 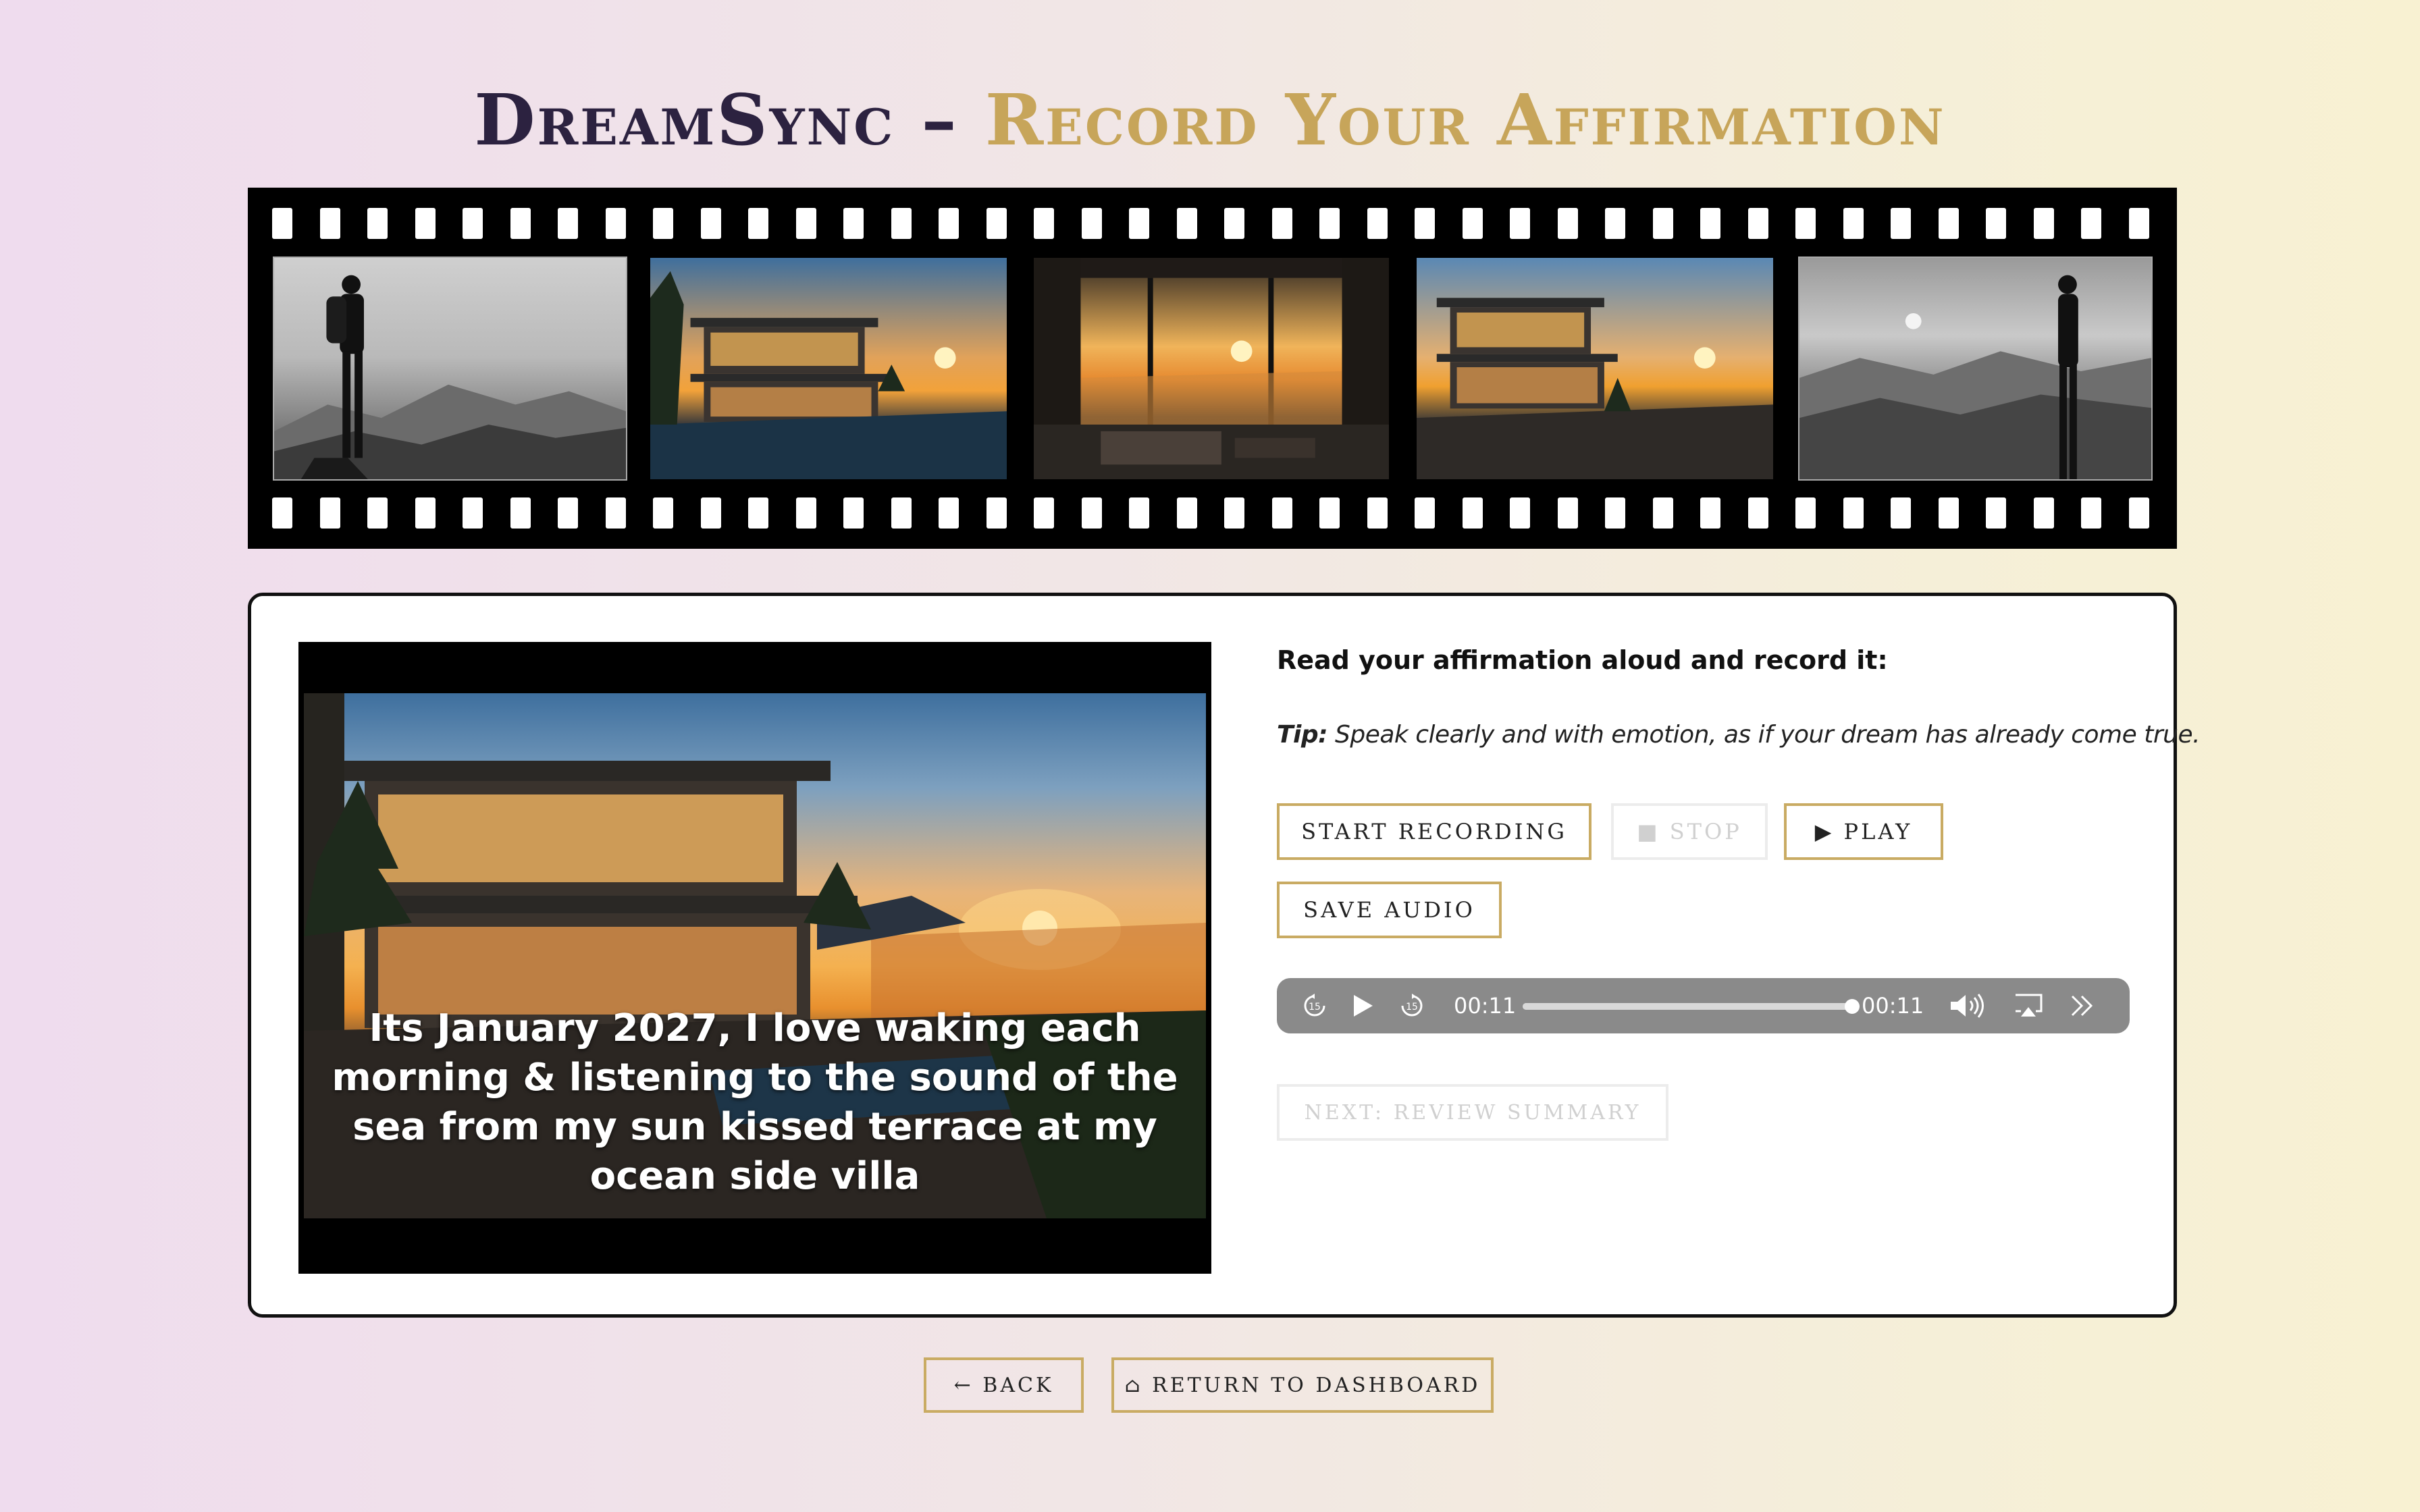 What do you see at coordinates (1689, 831) in the screenshot?
I see `stop-button: ■ Stop` at bounding box center [1689, 831].